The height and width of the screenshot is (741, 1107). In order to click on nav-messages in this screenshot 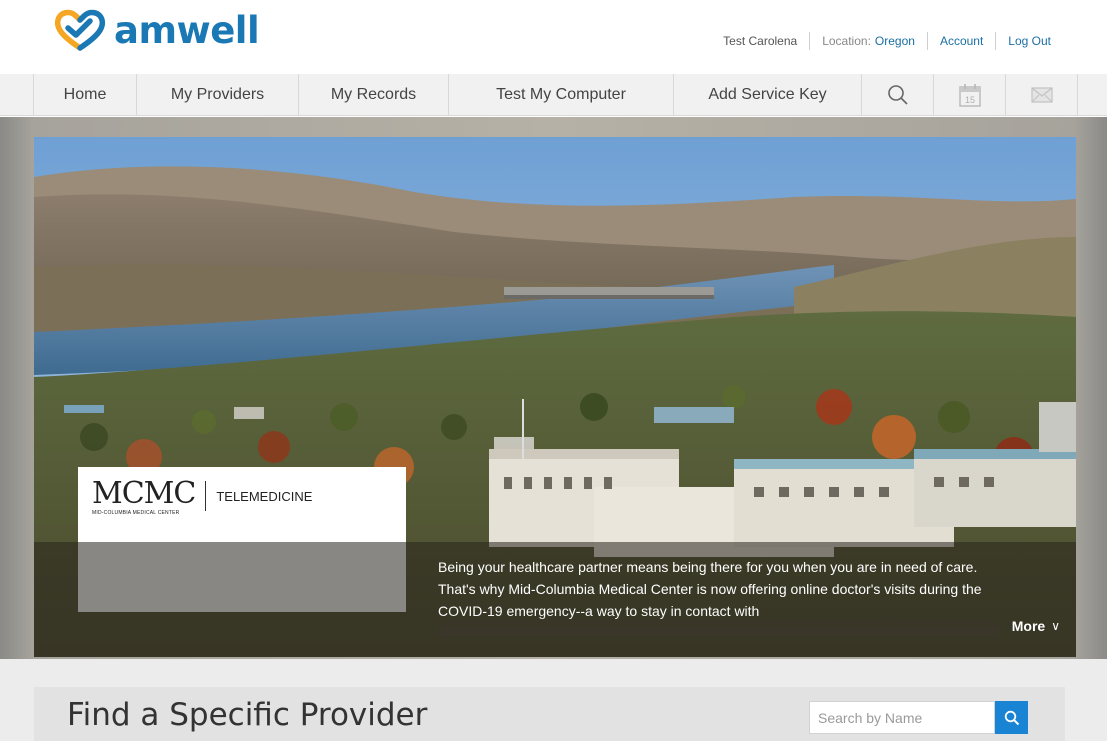, I will do `click(1042, 95)`.